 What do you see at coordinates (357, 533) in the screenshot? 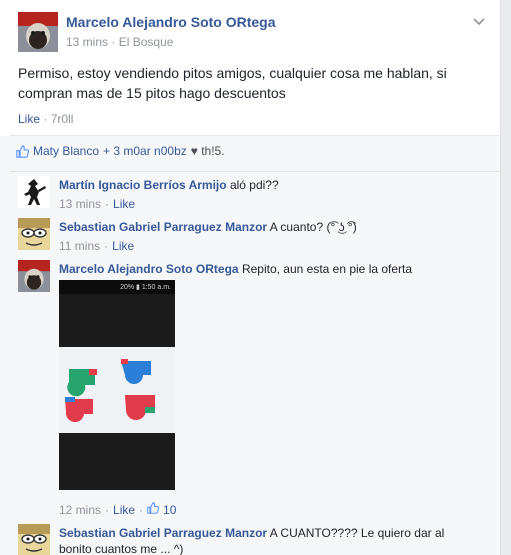
I see `comment-text: A CUANTO???? Le quiero dar al` at bounding box center [357, 533].